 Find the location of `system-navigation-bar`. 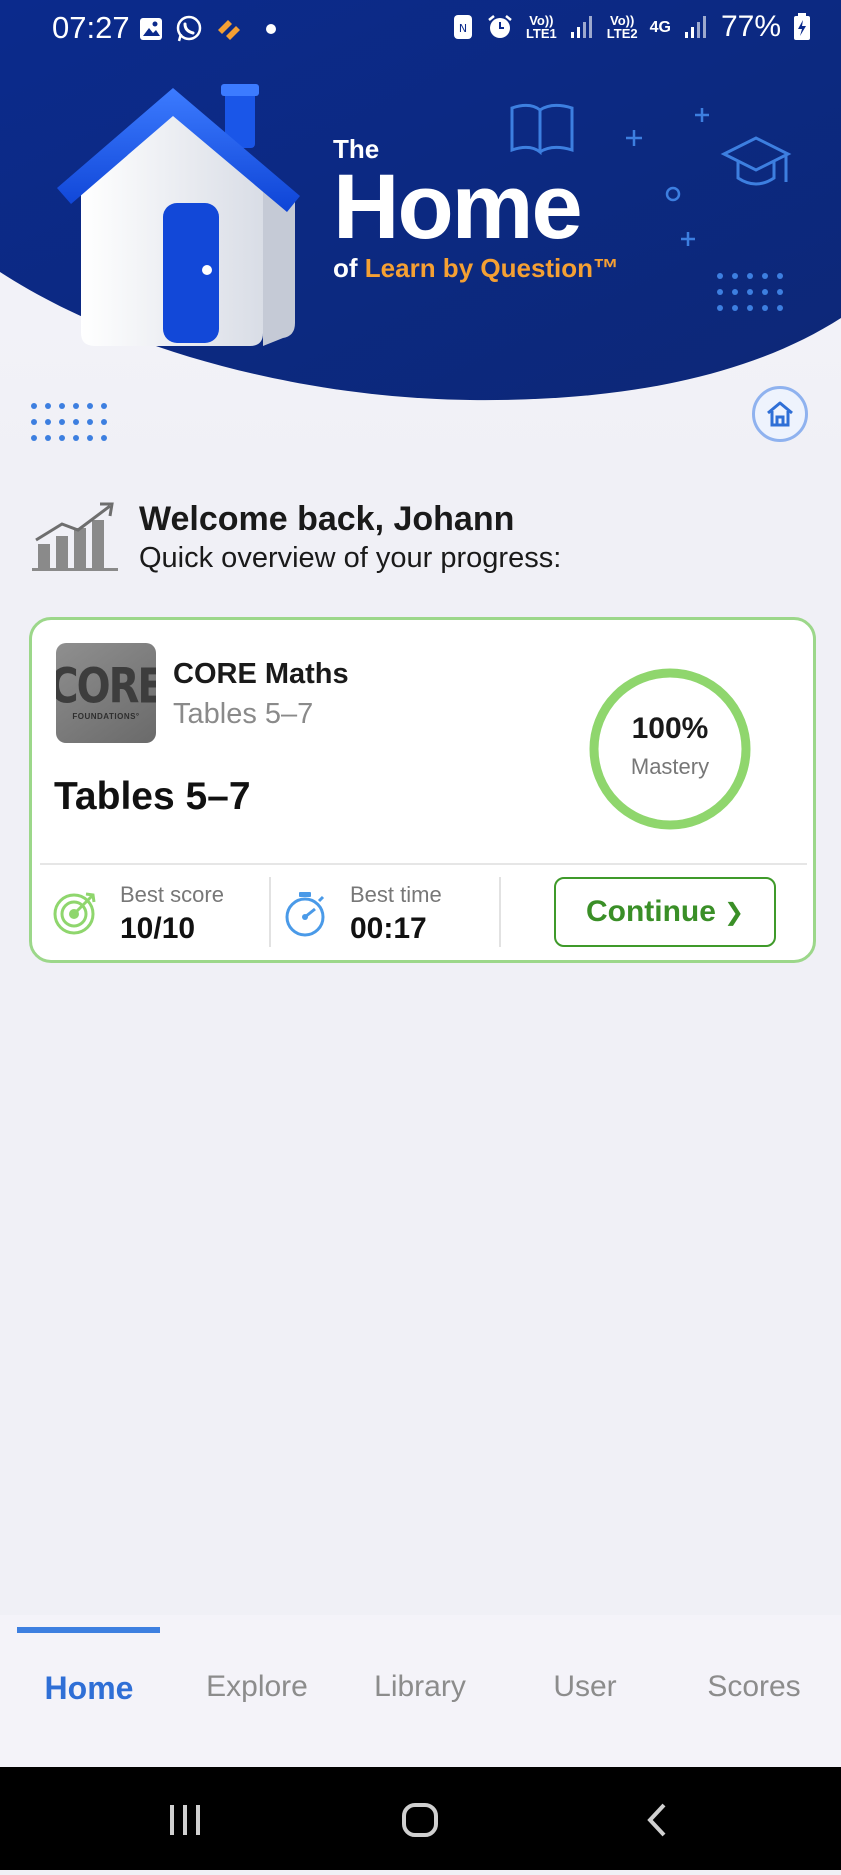

system-navigation-bar is located at coordinates (420, 1818).